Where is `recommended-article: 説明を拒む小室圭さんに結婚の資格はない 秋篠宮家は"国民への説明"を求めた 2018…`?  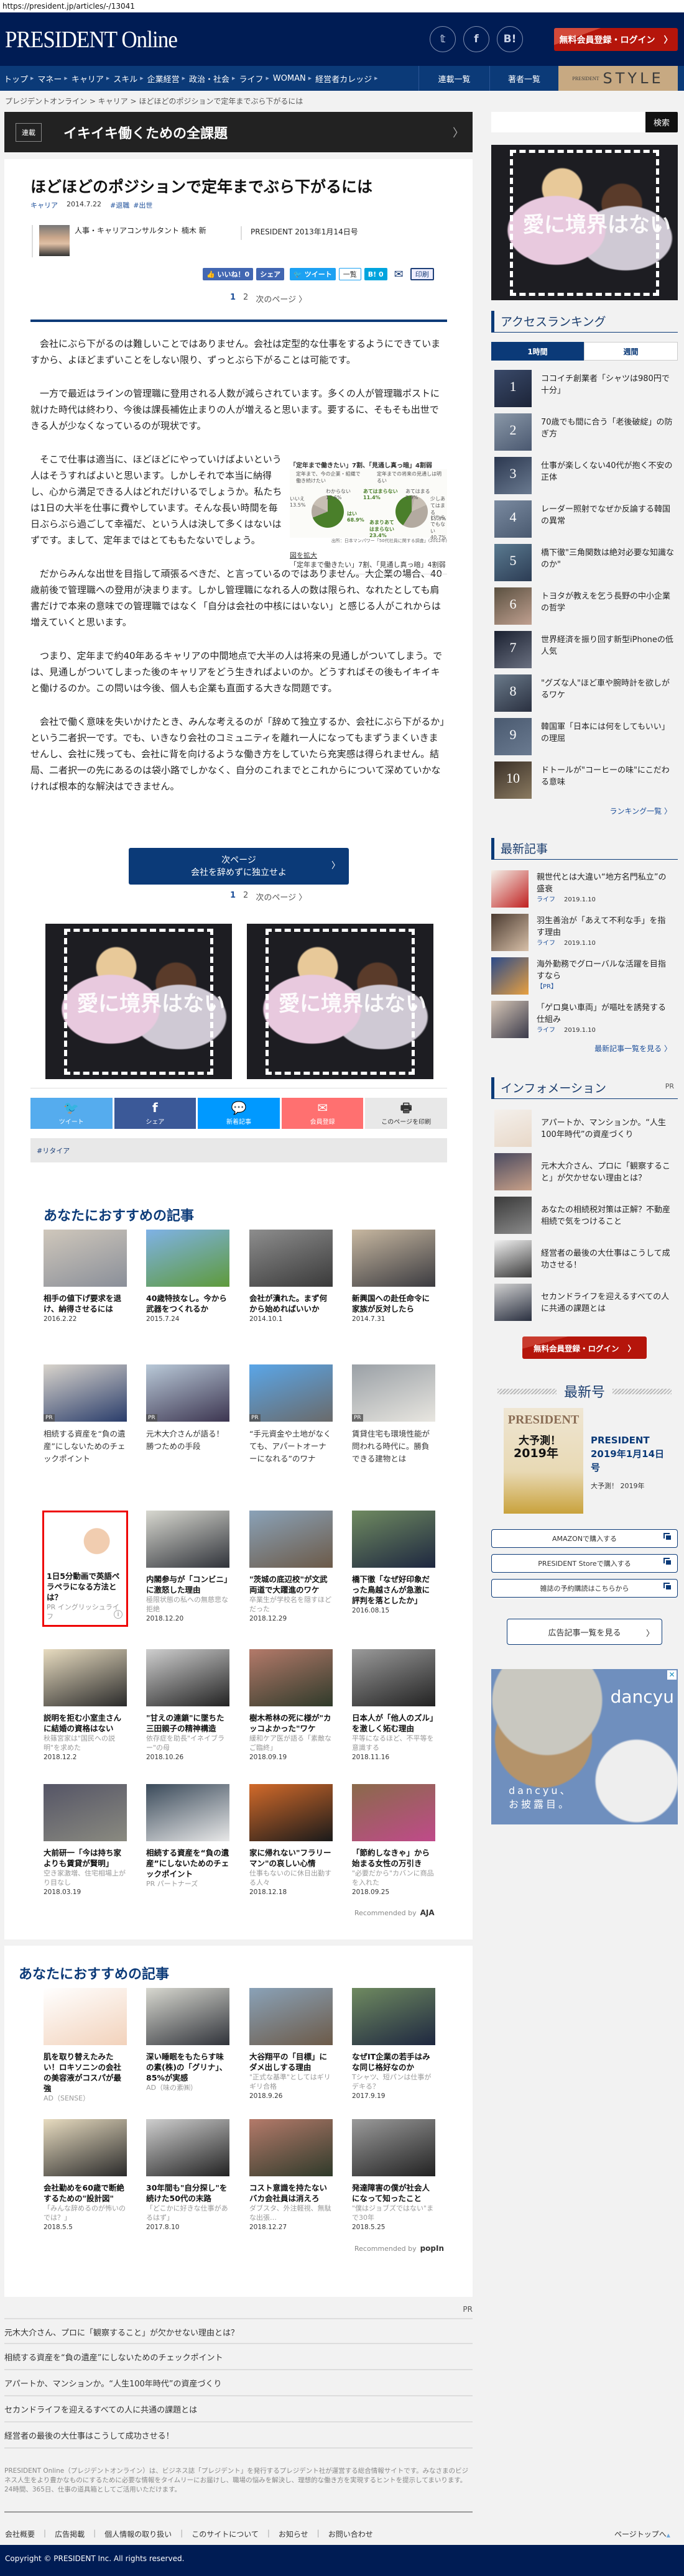 recommended-article: 説明を拒む小室圭さんに結婚の資格はない 秋篠宮家は"国民への説明"を求めた 2018… is located at coordinates (85, 1705).